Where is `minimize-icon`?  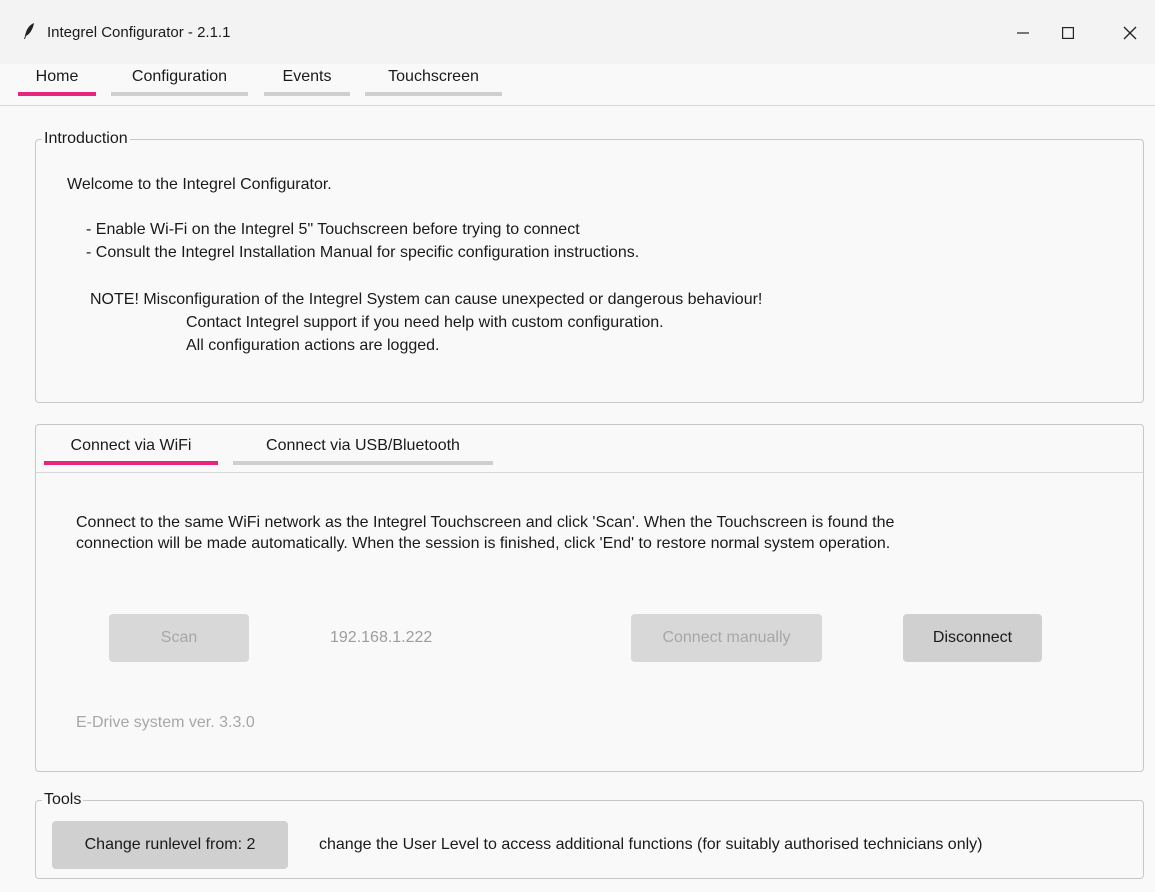 minimize-icon is located at coordinates (1023, 33).